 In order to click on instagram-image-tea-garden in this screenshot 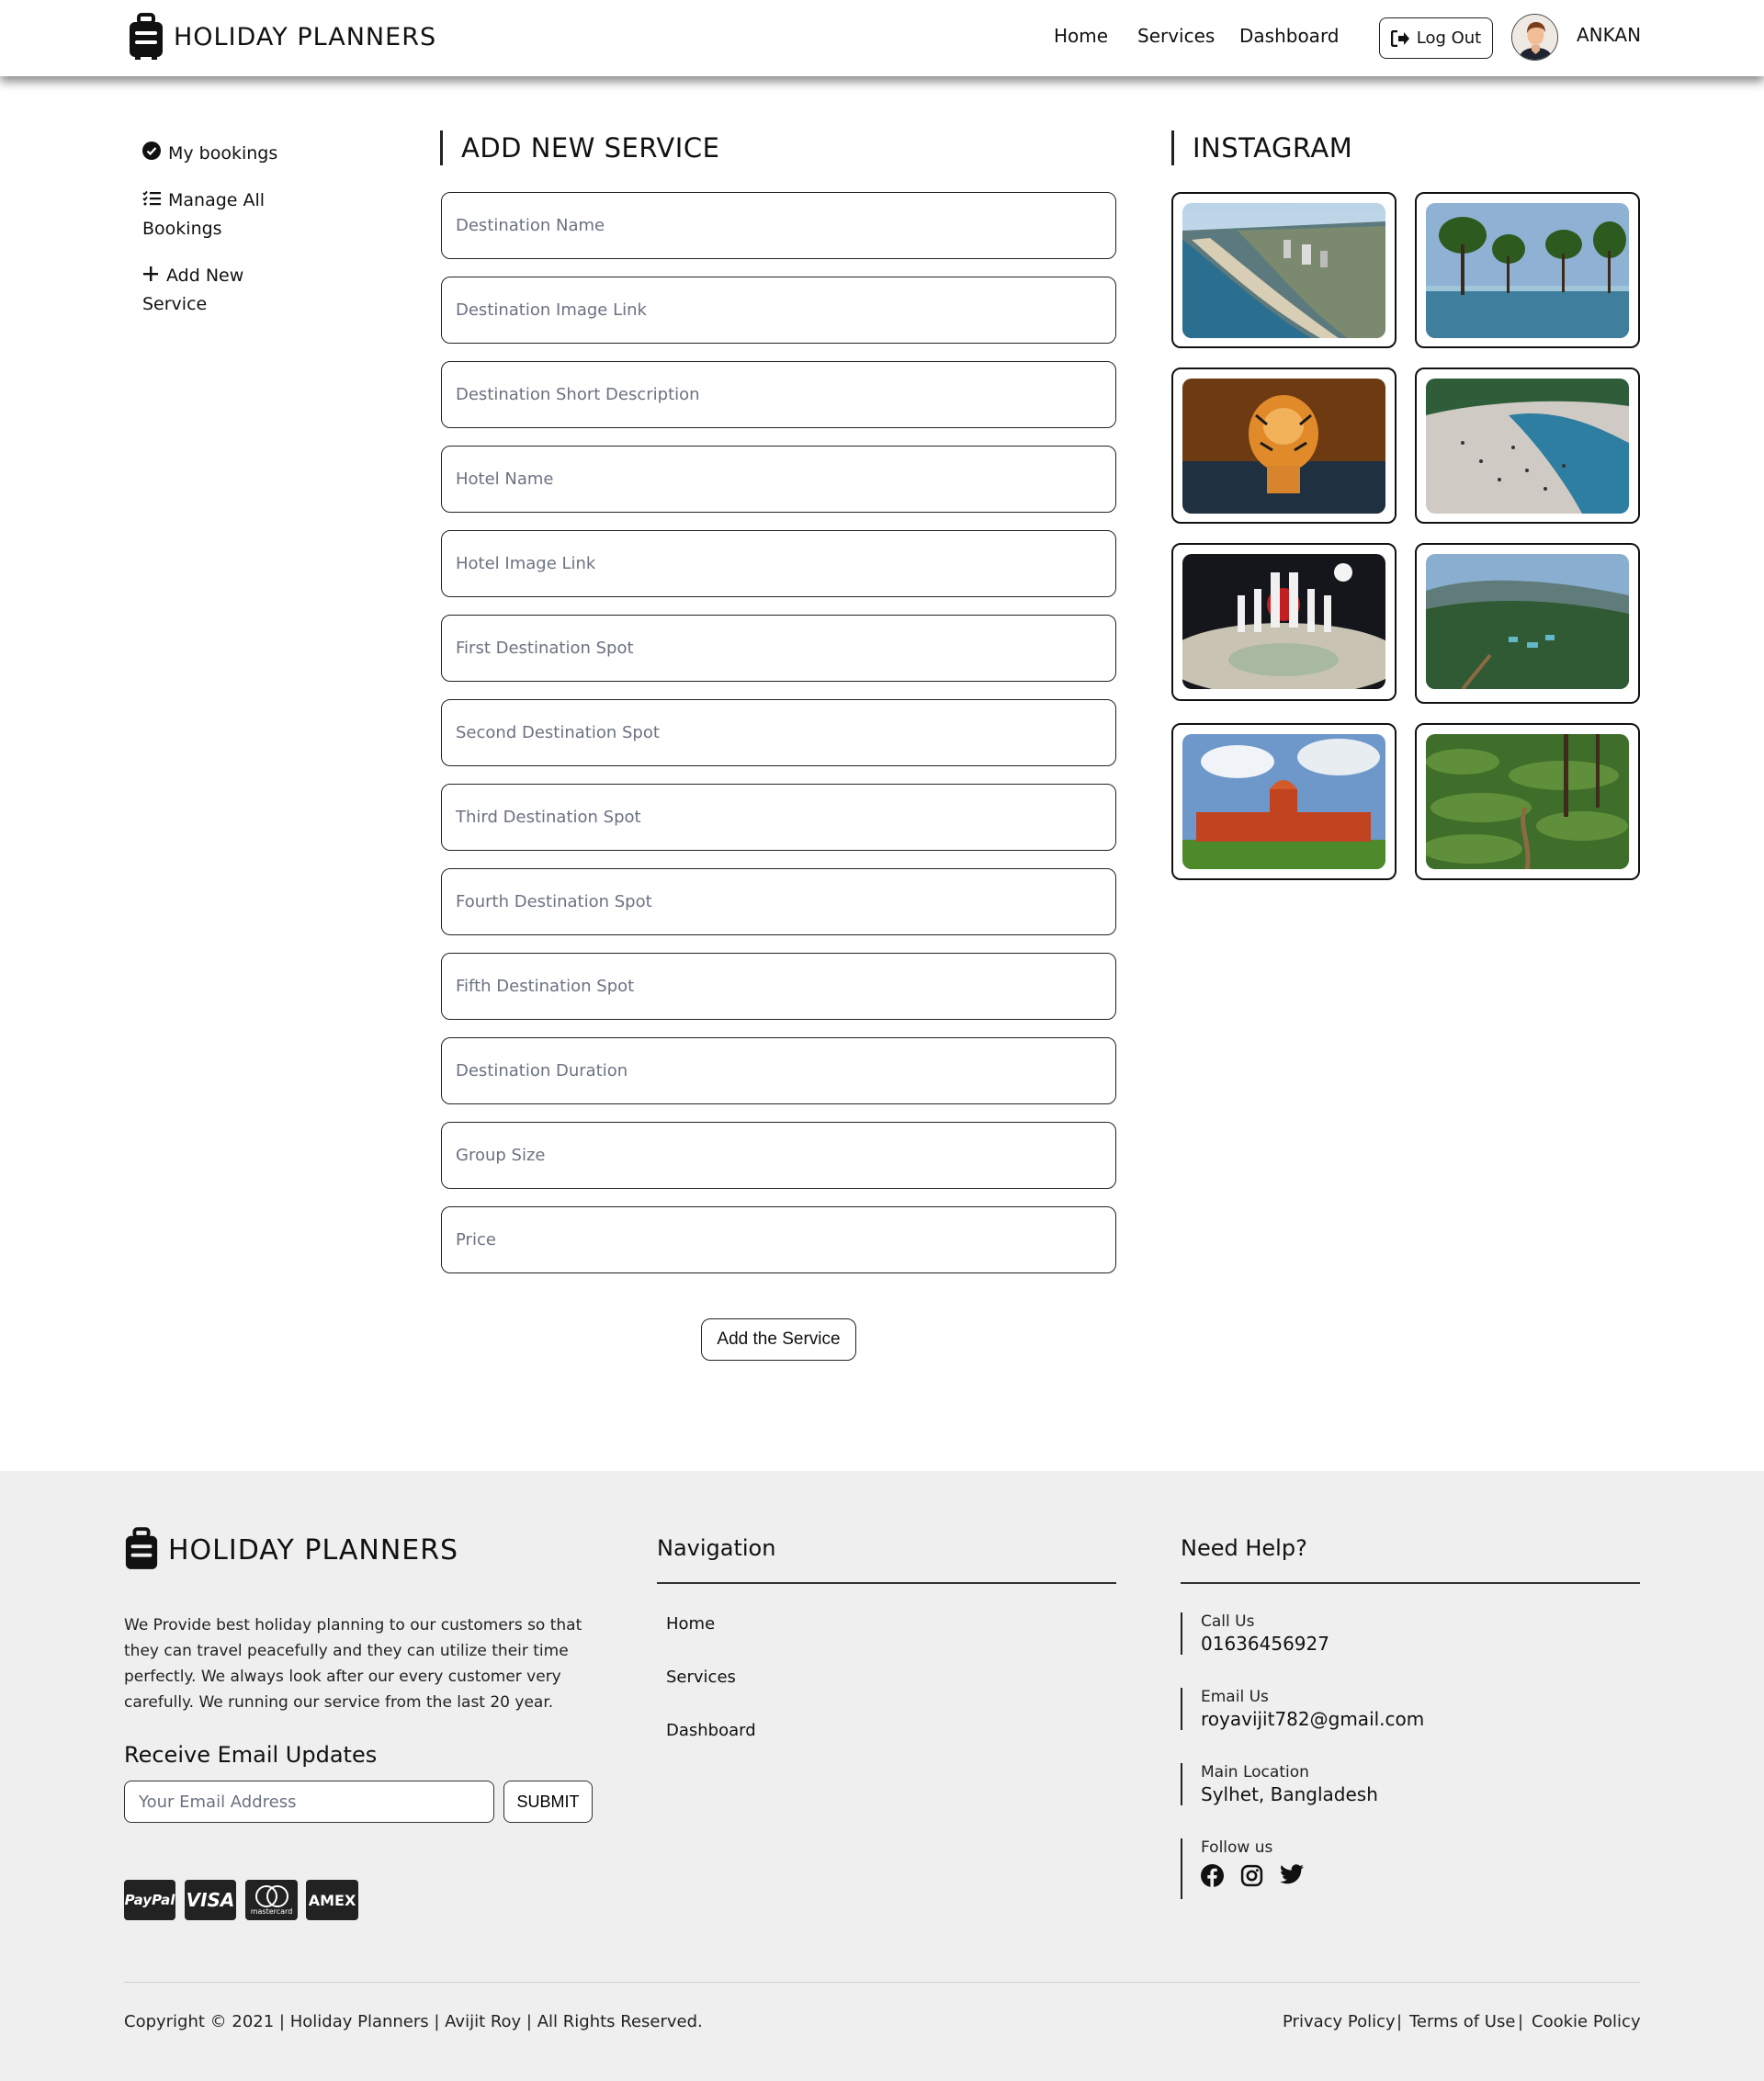, I will do `click(1527, 801)`.